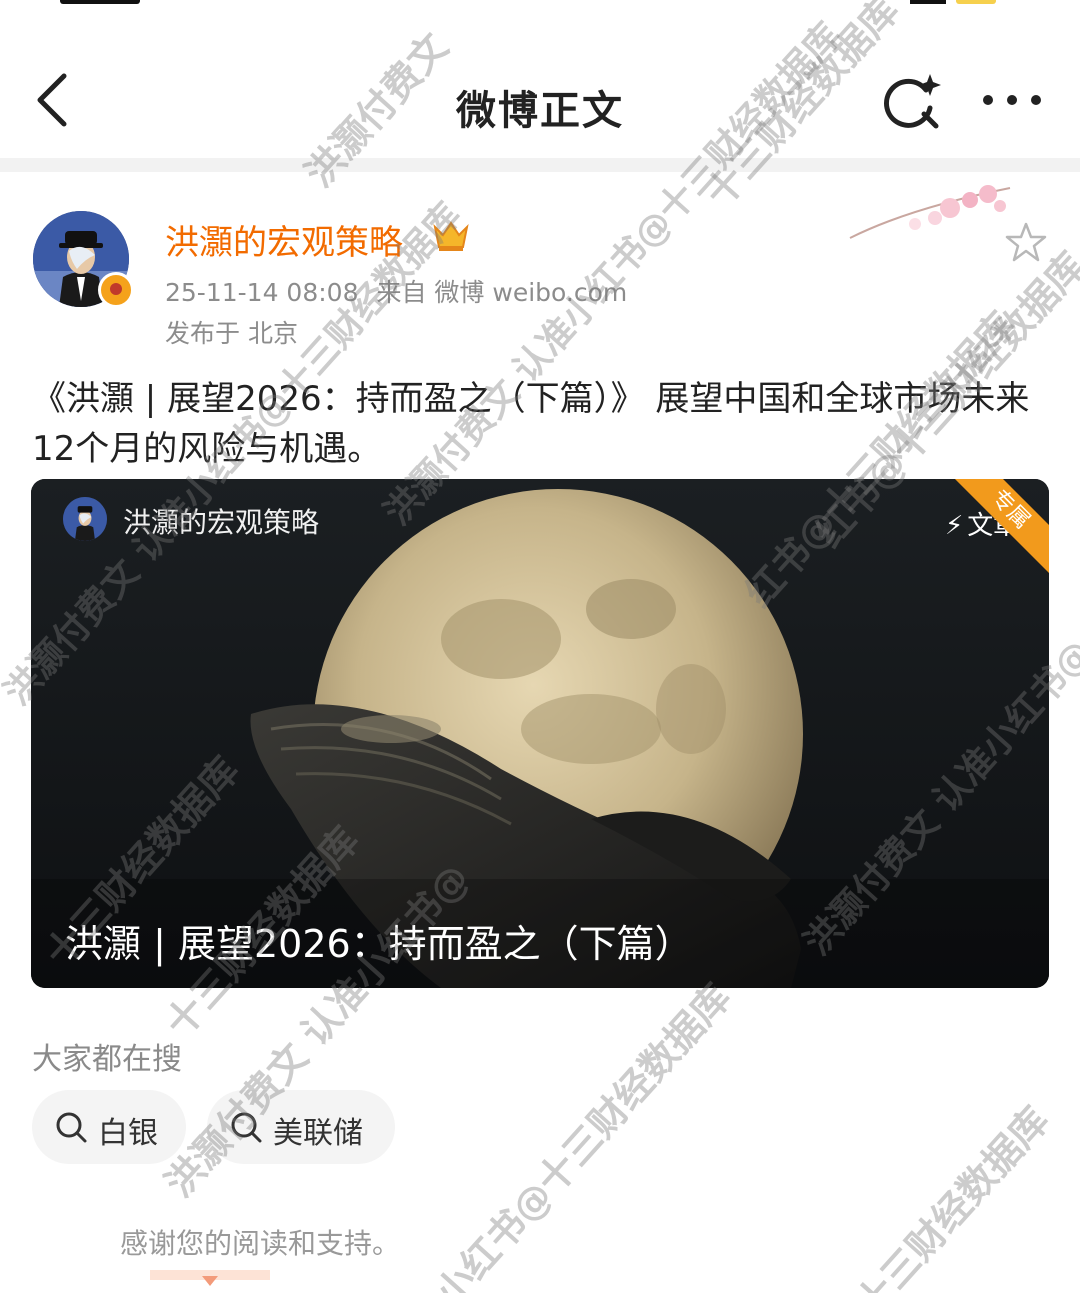 The height and width of the screenshot is (1293, 1080). I want to click on crown-badge-icon, so click(451, 236).